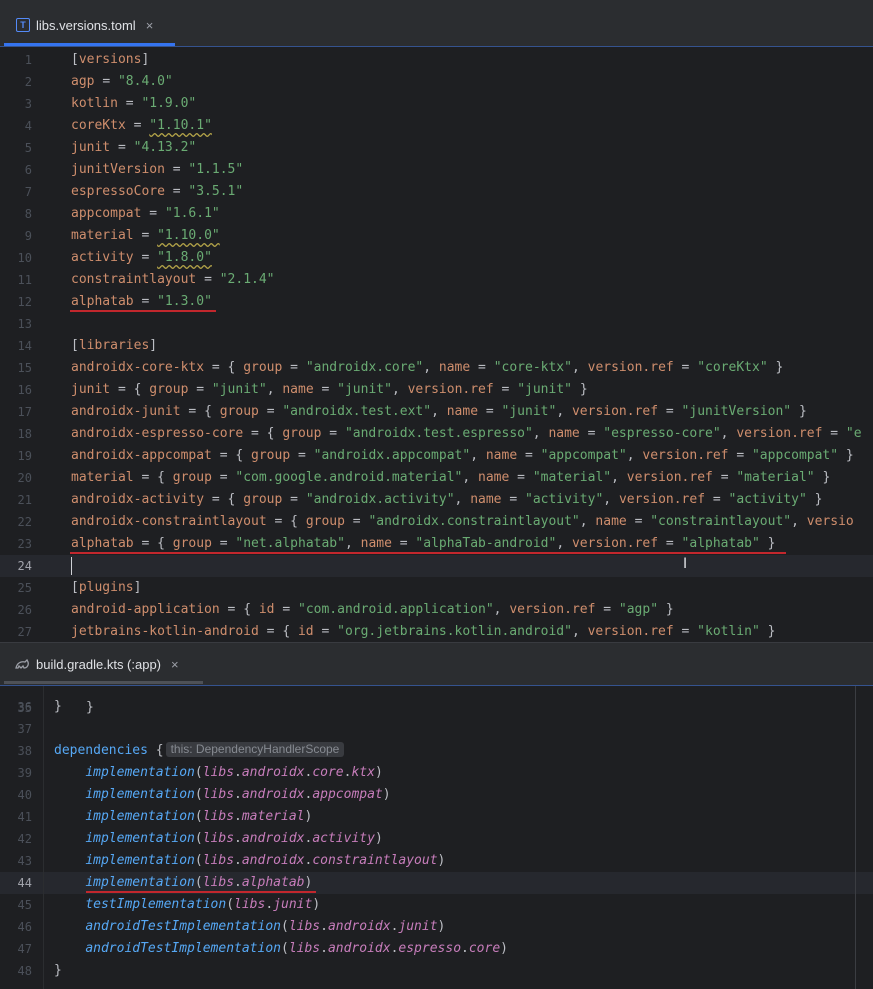  I want to click on line-number: 15, so click(24, 368).